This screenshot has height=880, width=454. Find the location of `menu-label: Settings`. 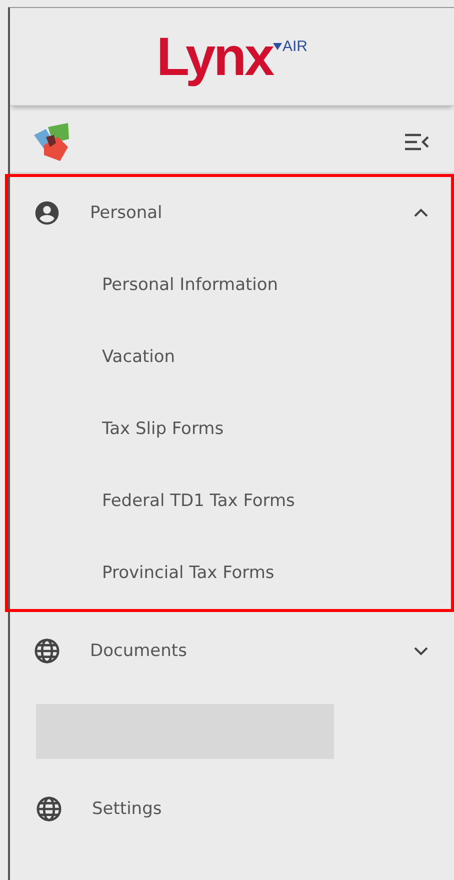

menu-label: Settings is located at coordinates (127, 809).